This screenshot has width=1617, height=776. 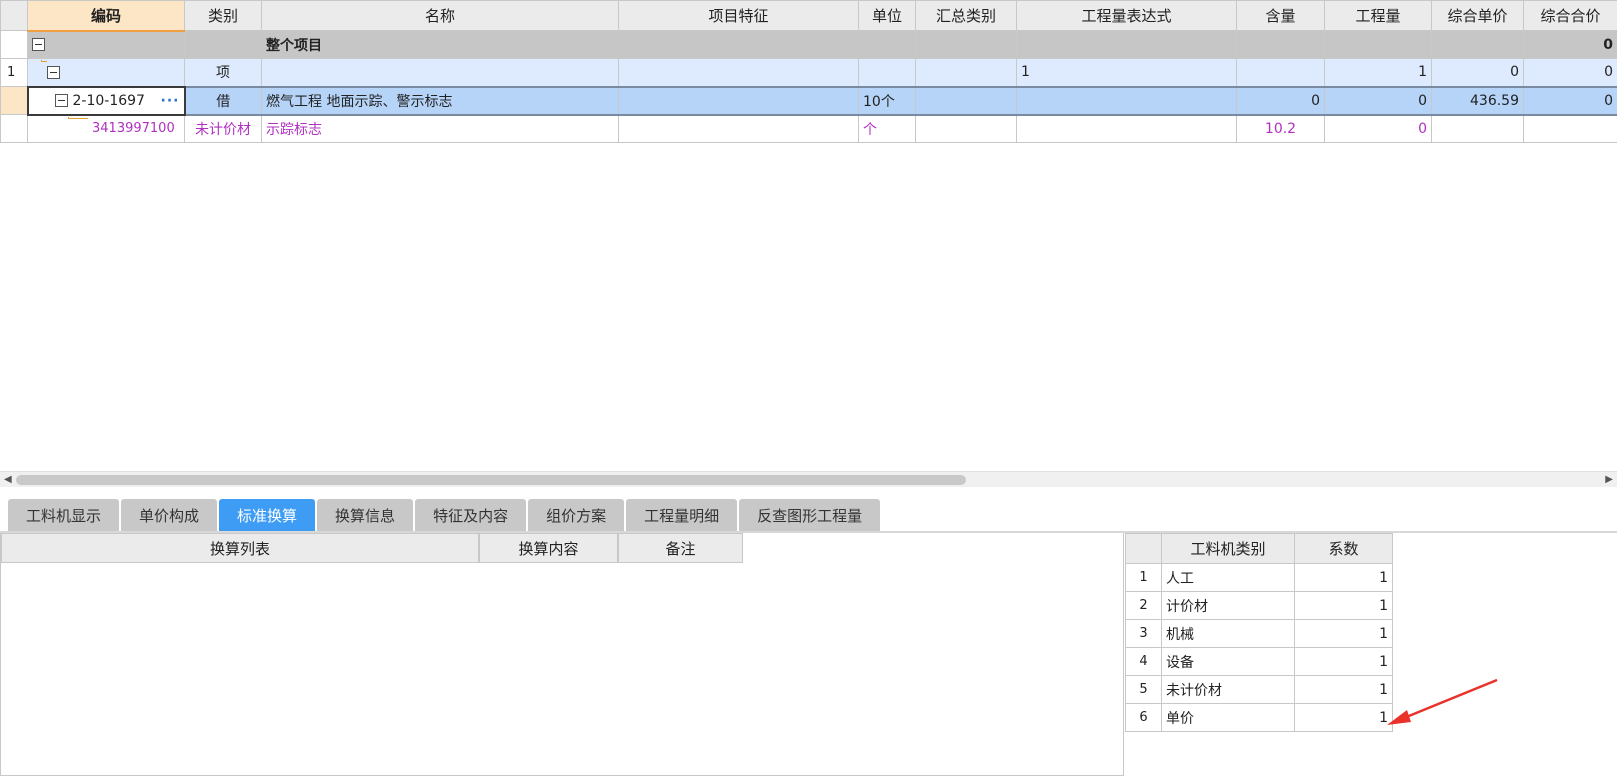 I want to click on tab-reverse-check-graphic: 反查图形工程量, so click(x=810, y=515).